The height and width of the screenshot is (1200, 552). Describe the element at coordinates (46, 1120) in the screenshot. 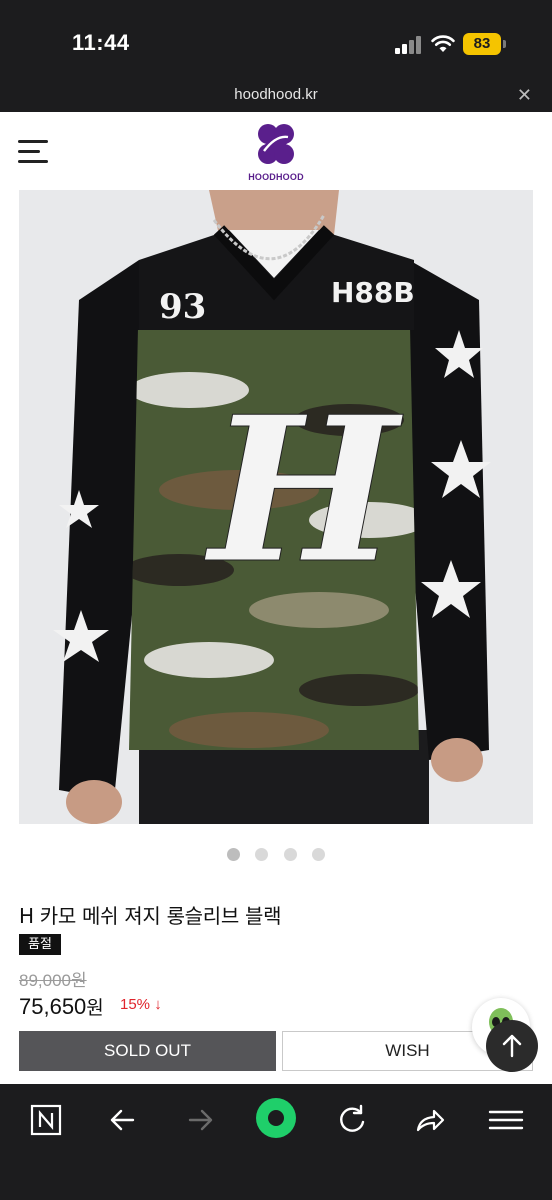

I see `naver-home-icon` at that location.